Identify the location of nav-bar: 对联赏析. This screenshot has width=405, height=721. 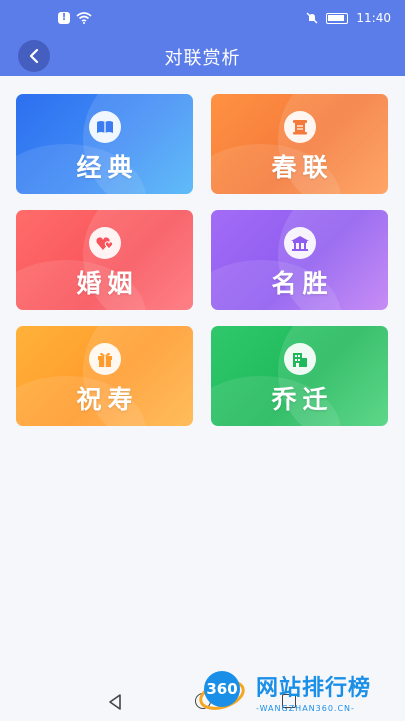
(202, 56).